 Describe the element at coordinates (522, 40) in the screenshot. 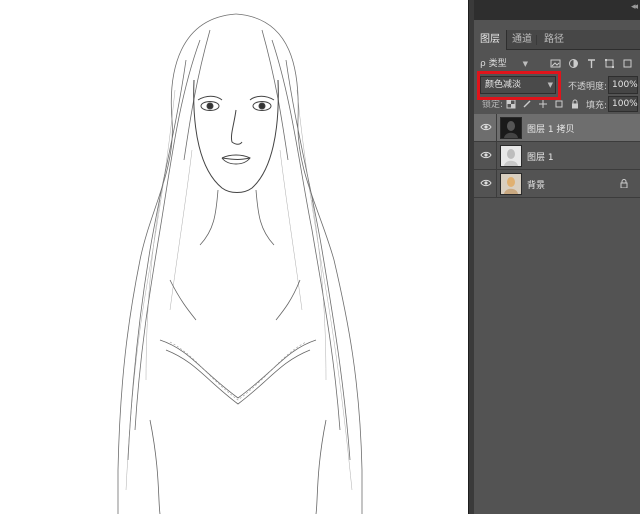

I see `tab-channels: 通道` at that location.